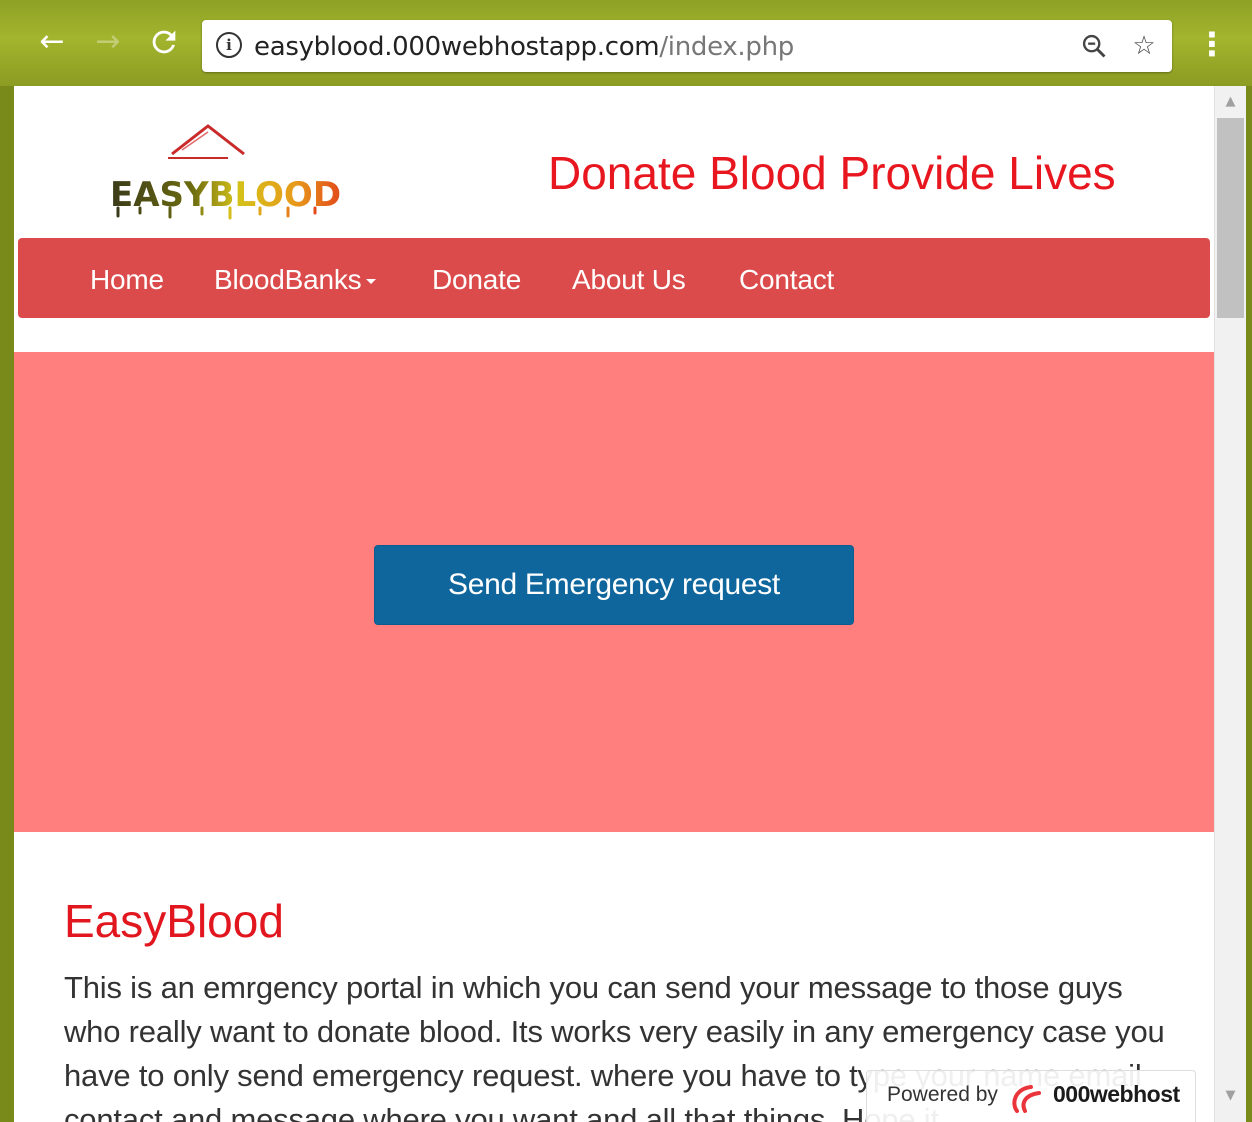 This screenshot has width=1252, height=1122. What do you see at coordinates (127, 280) in the screenshot?
I see `nav-home: Home` at bounding box center [127, 280].